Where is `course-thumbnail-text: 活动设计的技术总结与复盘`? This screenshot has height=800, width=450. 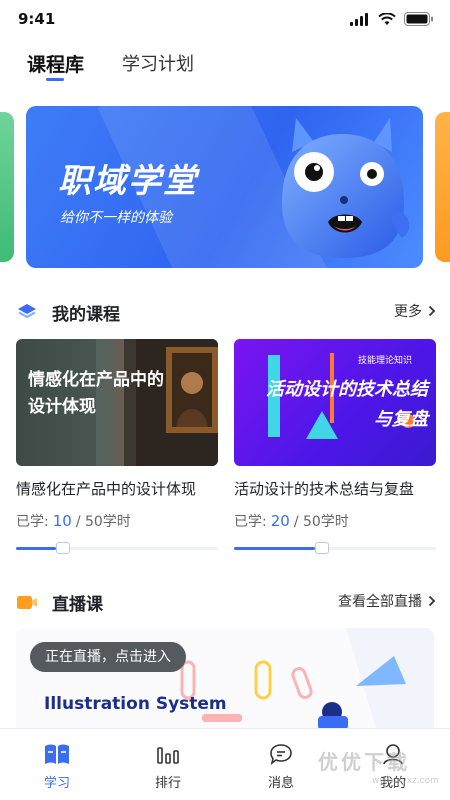
course-thumbnail-text: 活动设计的技术总结与复盘 is located at coordinates (347, 404).